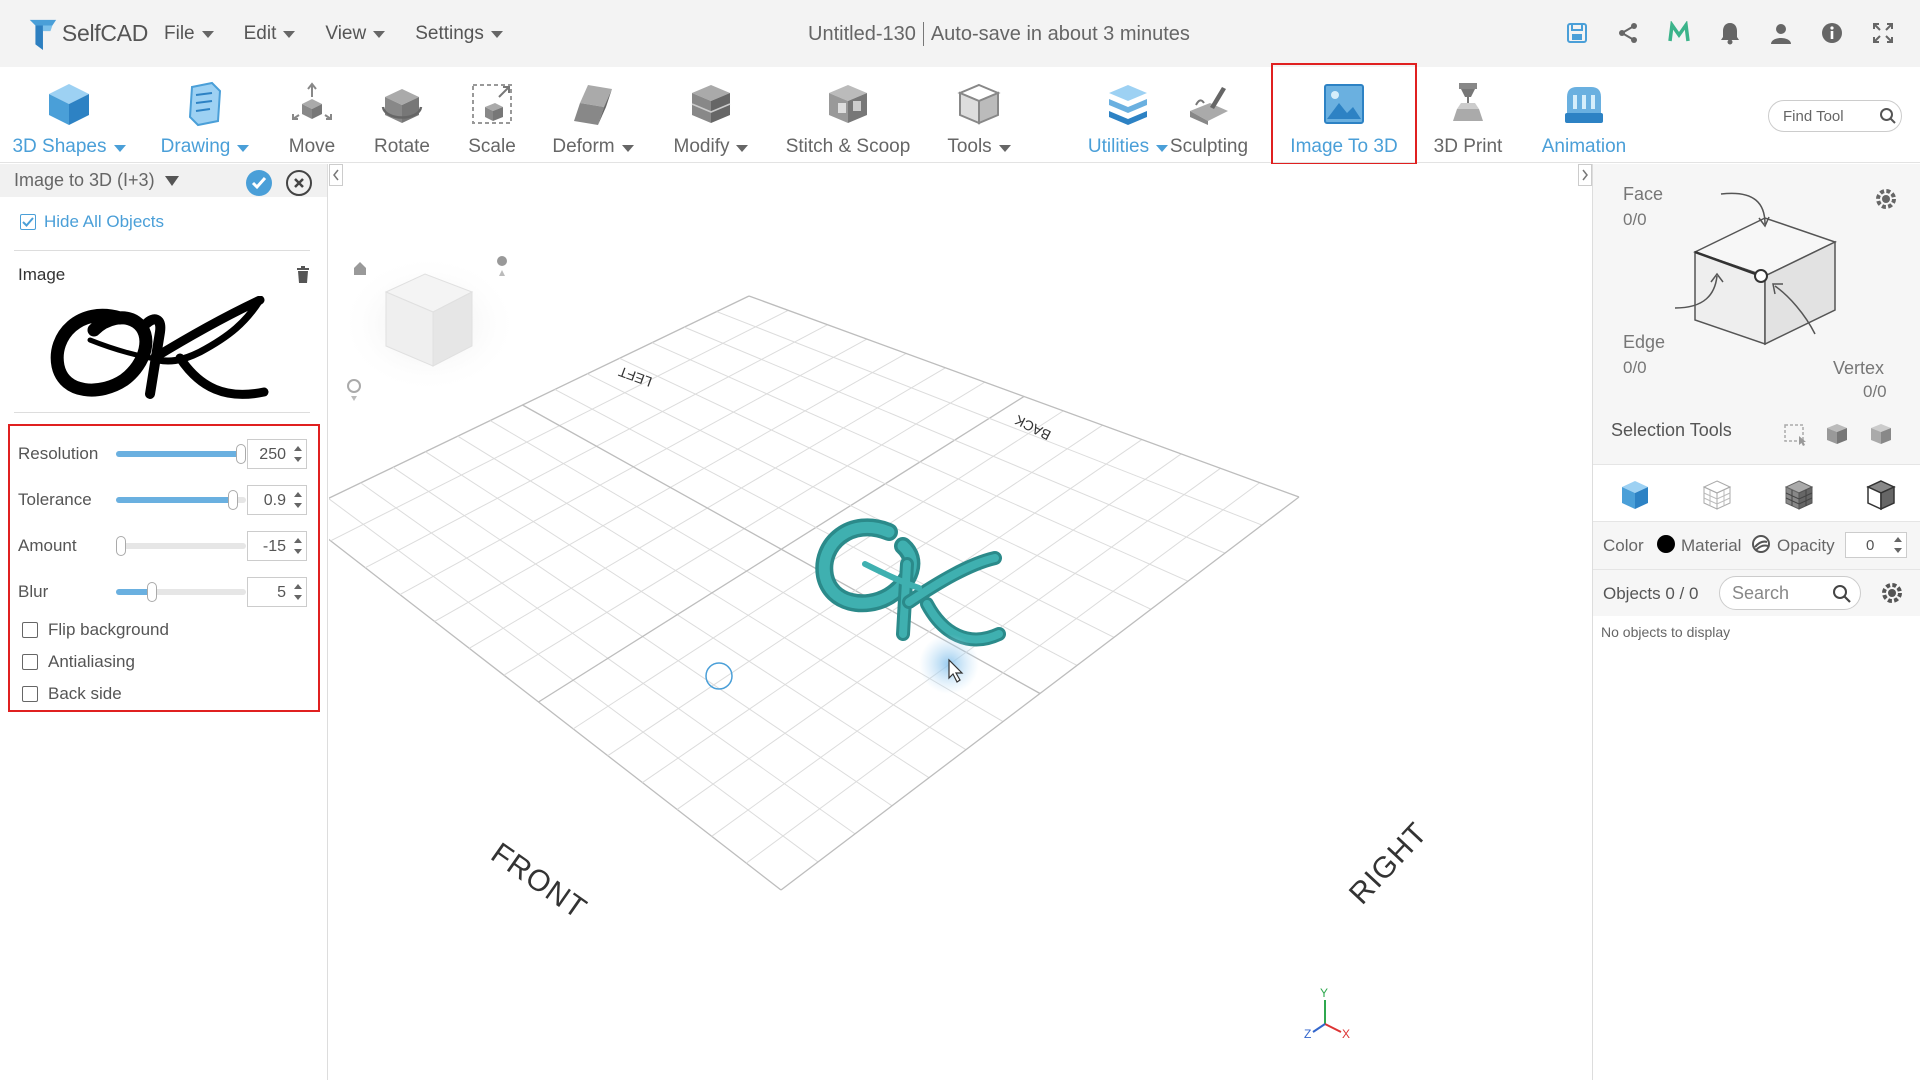 The width and height of the screenshot is (1920, 1081). I want to click on tool-drawing: Drawing, so click(205, 115).